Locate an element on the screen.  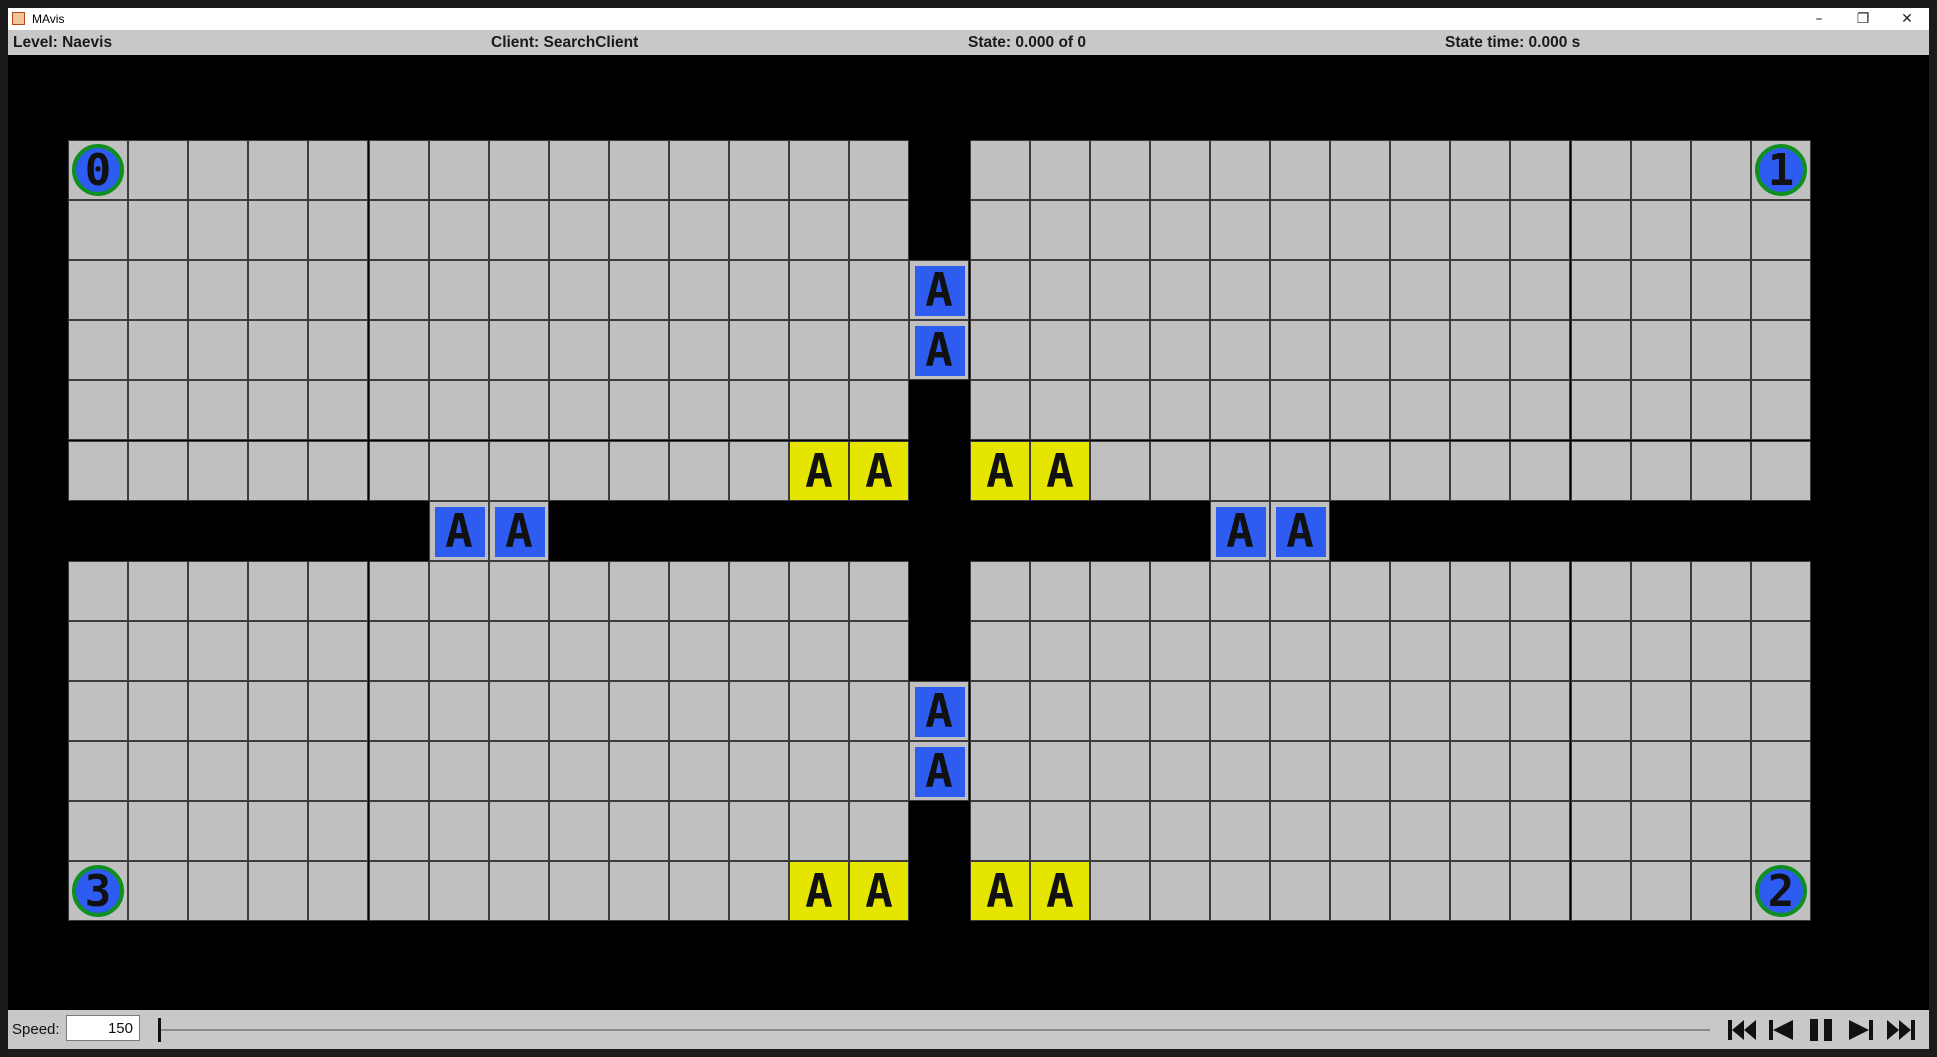
timeline-slider-thumb is located at coordinates (159, 1030).